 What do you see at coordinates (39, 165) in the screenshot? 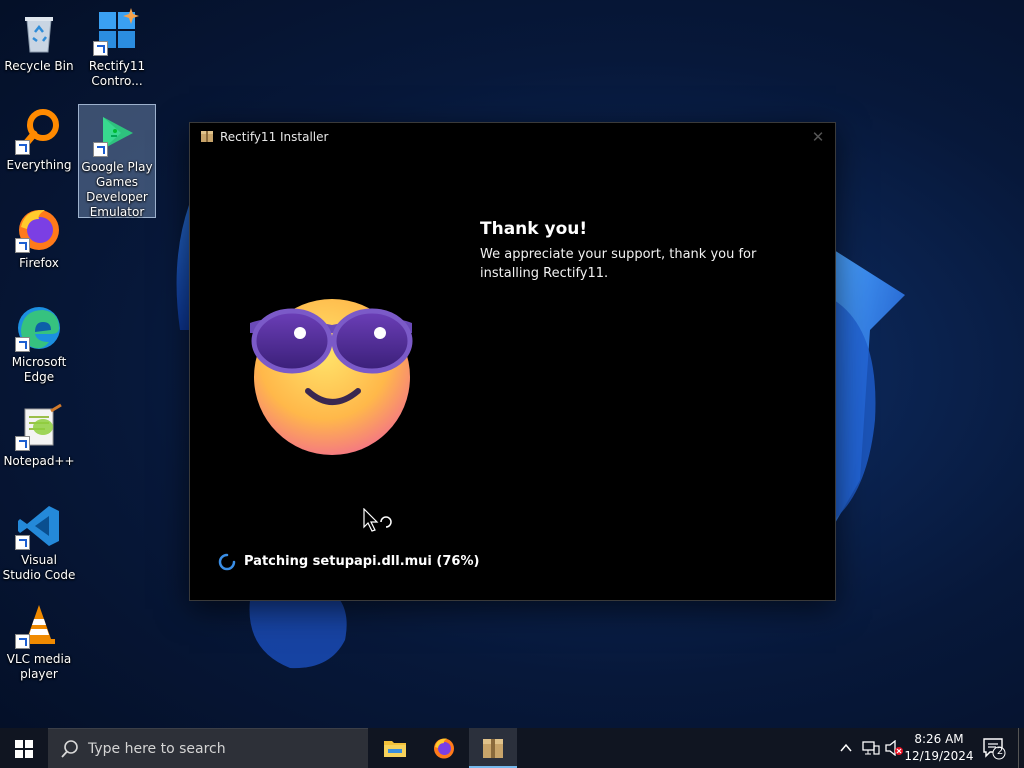
I see `desktop-icon-label: Everything` at bounding box center [39, 165].